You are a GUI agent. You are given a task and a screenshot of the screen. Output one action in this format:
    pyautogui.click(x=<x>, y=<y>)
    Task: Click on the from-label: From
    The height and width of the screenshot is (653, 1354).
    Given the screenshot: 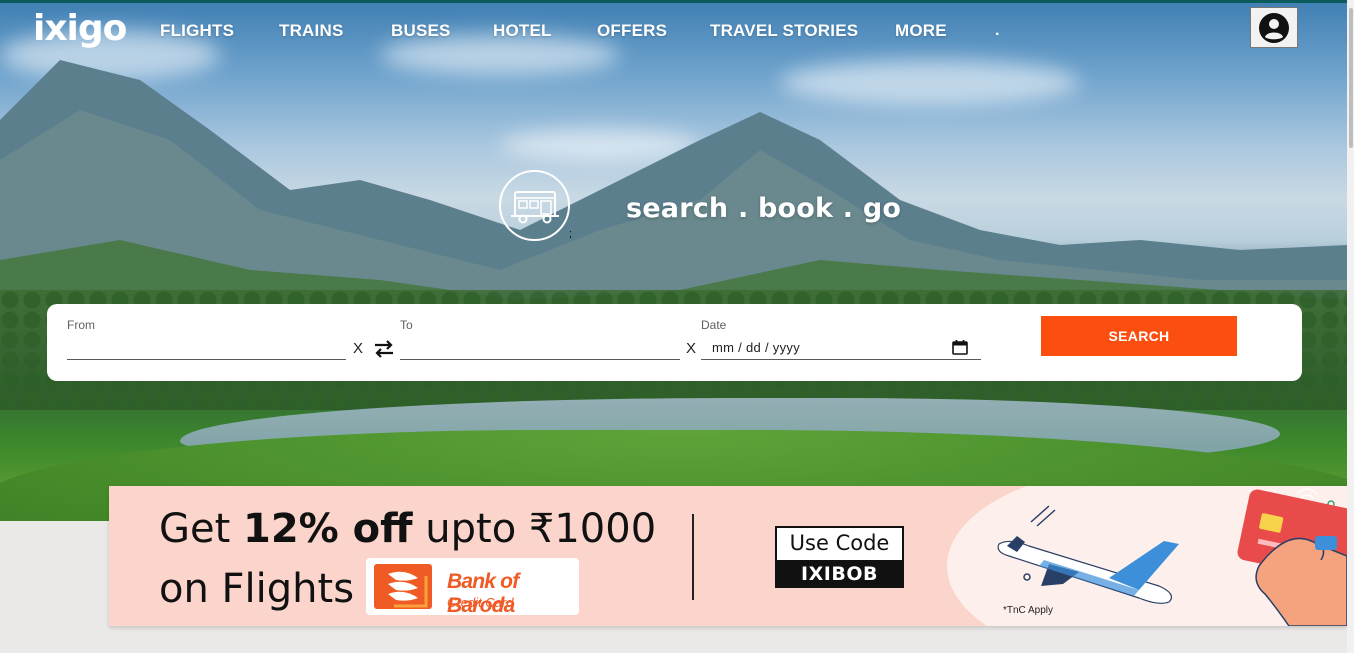 What is the action you would take?
    pyautogui.click(x=81, y=325)
    